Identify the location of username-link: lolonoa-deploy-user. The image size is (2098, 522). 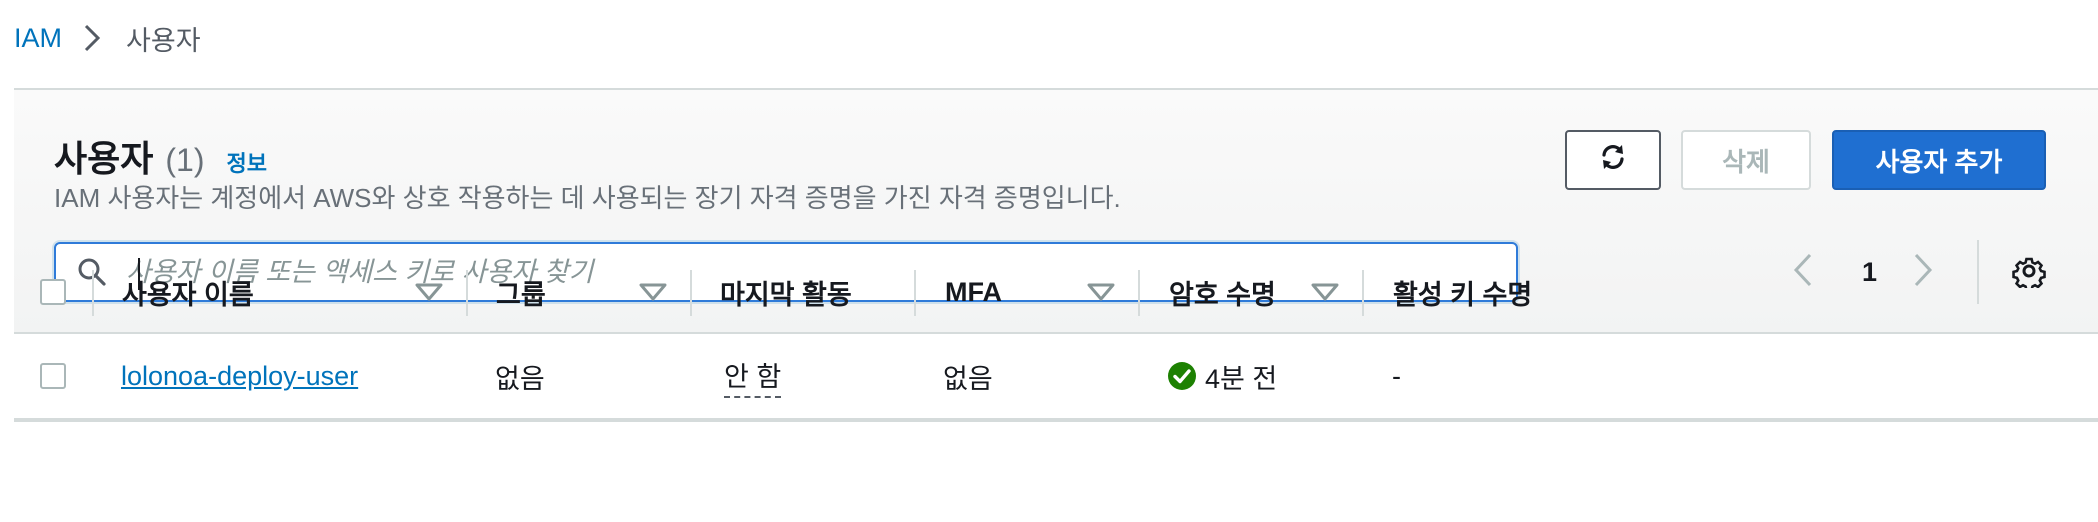
(239, 376).